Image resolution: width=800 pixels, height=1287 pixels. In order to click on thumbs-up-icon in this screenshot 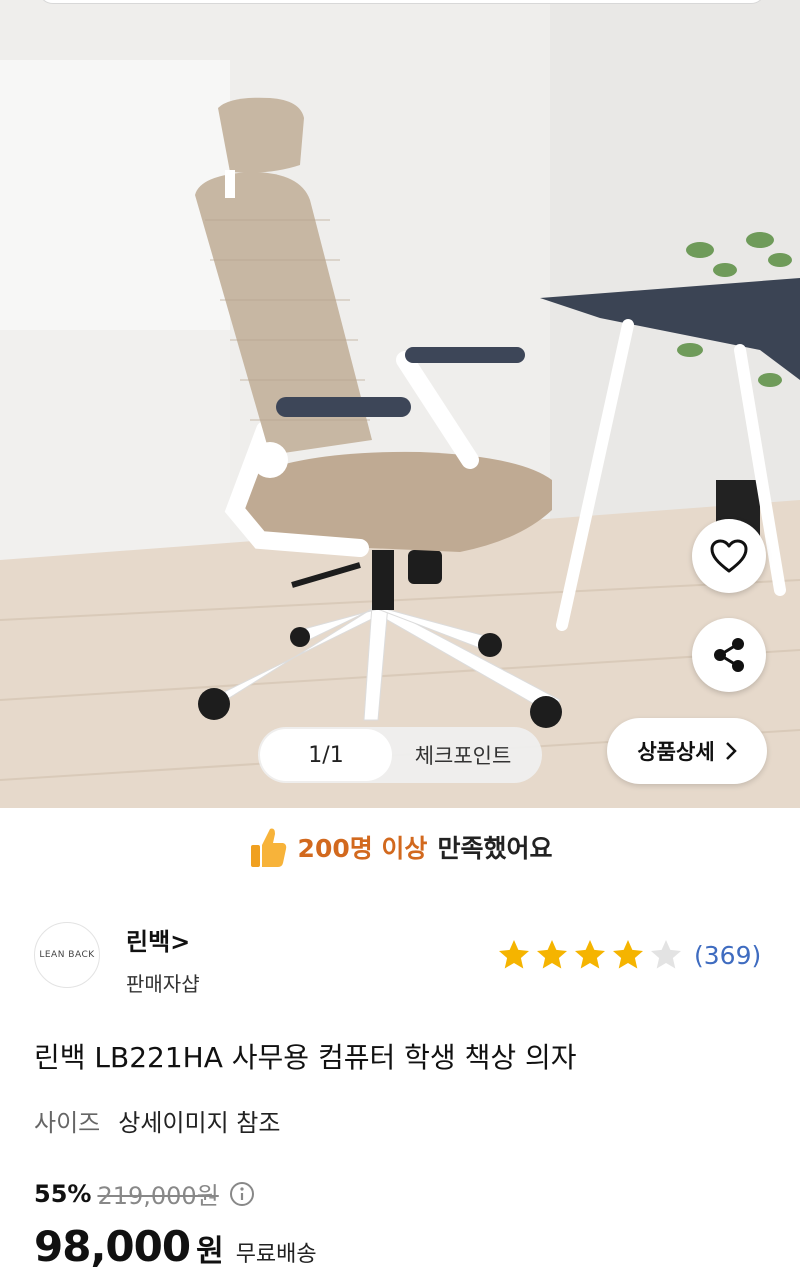, I will do `click(268, 847)`.